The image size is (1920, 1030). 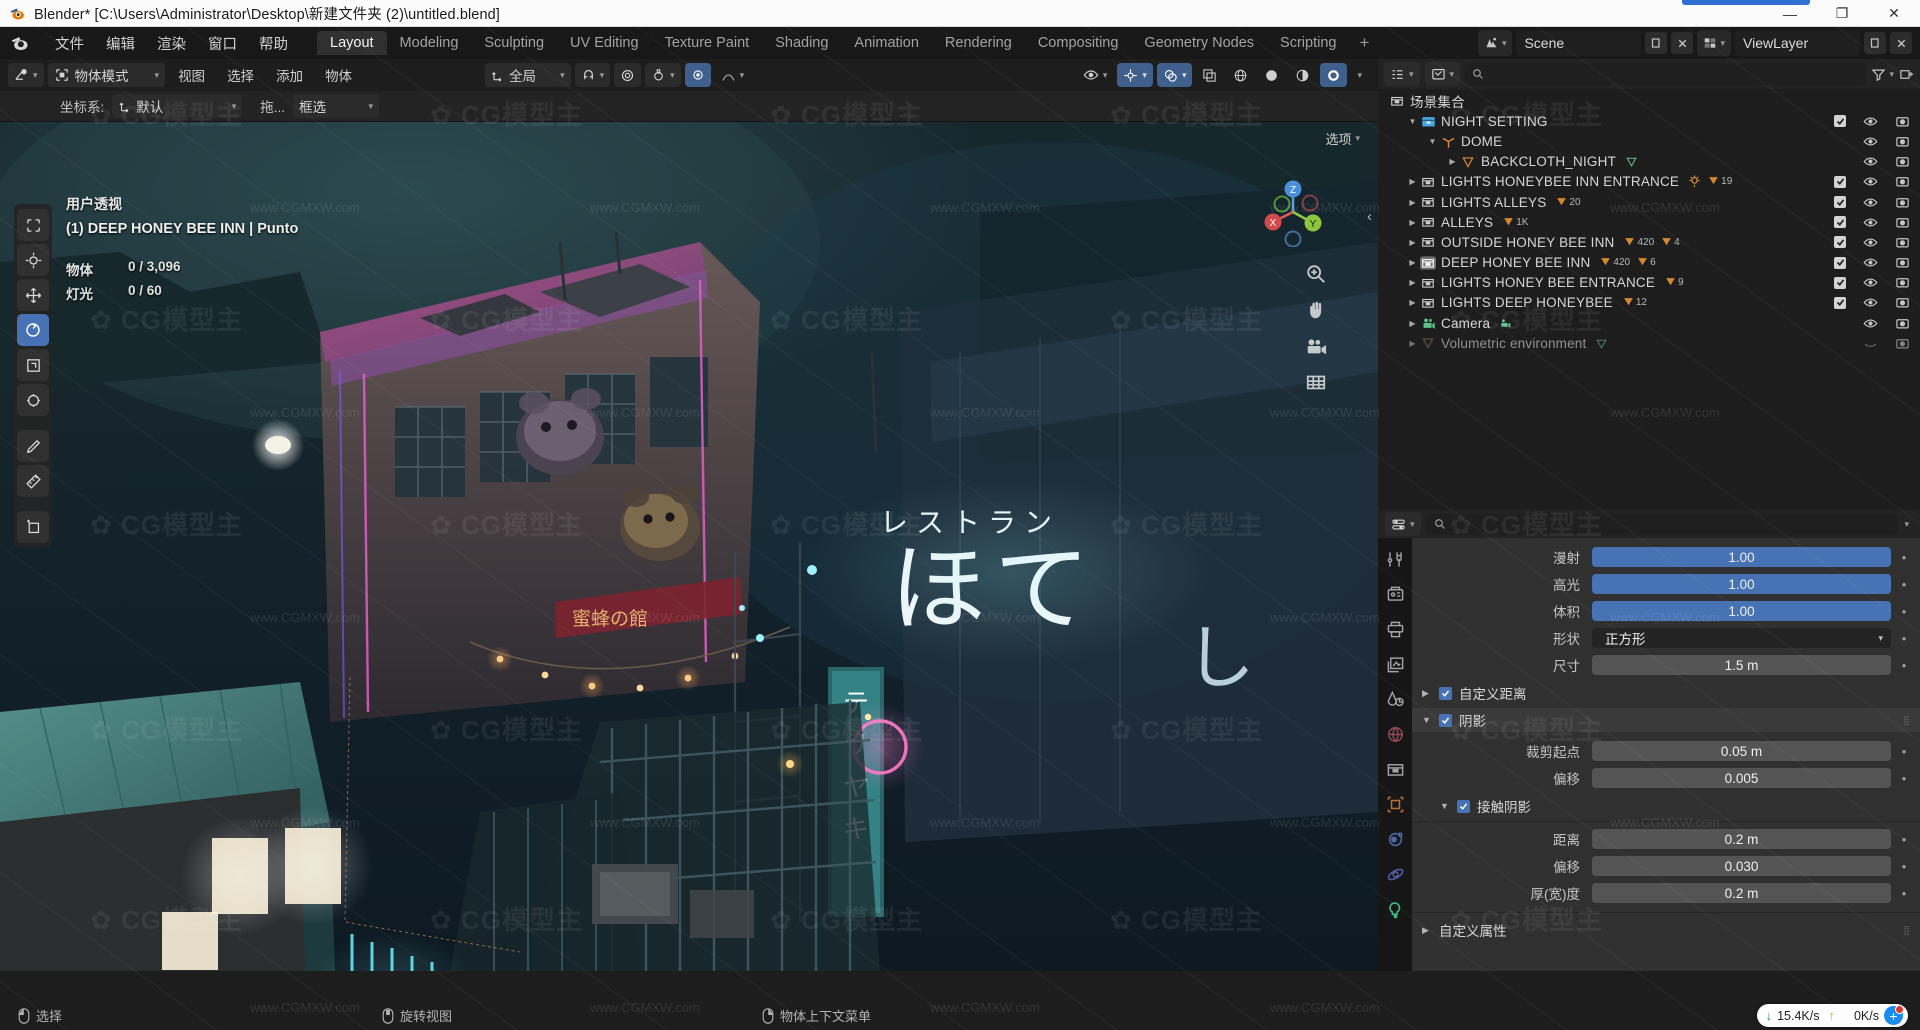 What do you see at coordinates (1649, 283) in the screenshot?
I see `outliner-row: ▶ LIGHTS HONEY BEE ENTRANCE 9` at bounding box center [1649, 283].